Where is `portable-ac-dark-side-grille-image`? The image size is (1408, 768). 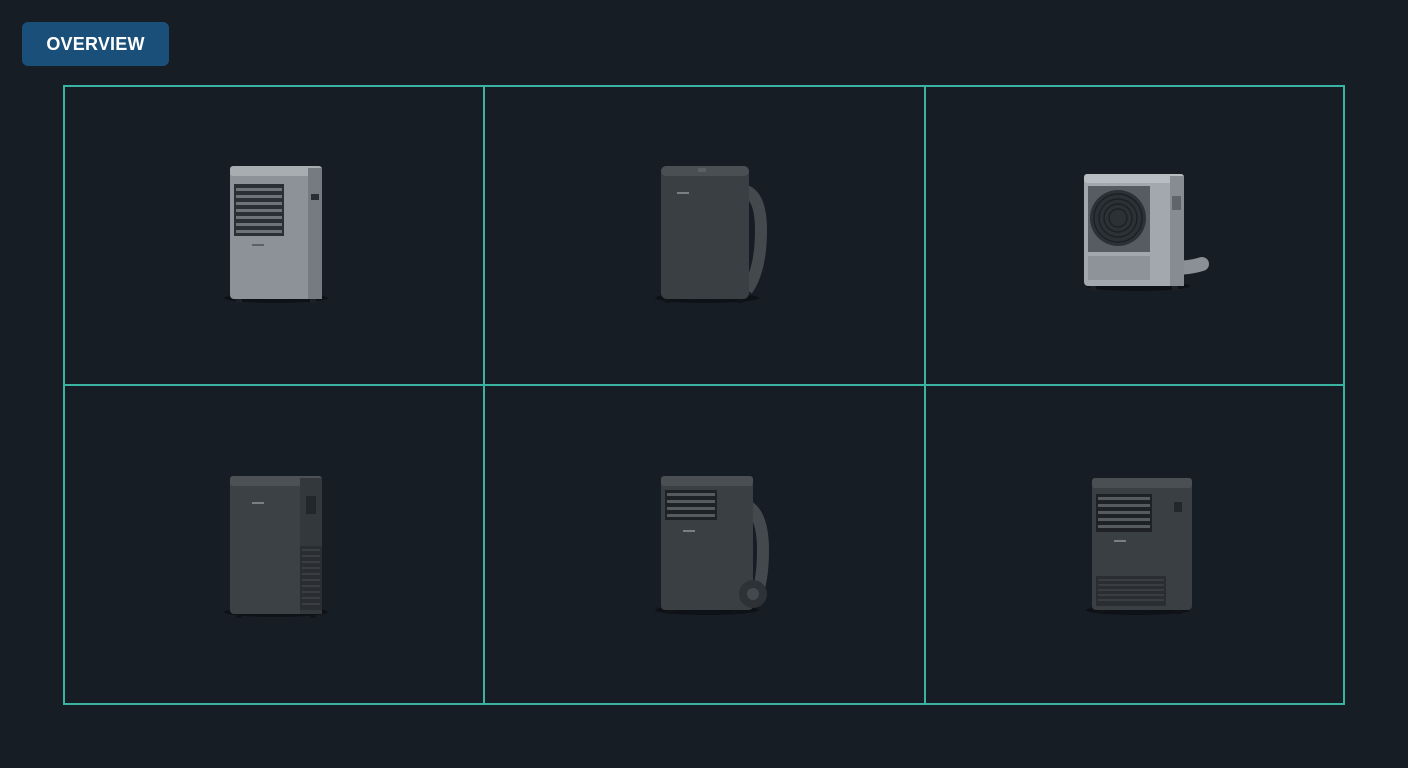 portable-ac-dark-side-grille-image is located at coordinates (276, 546).